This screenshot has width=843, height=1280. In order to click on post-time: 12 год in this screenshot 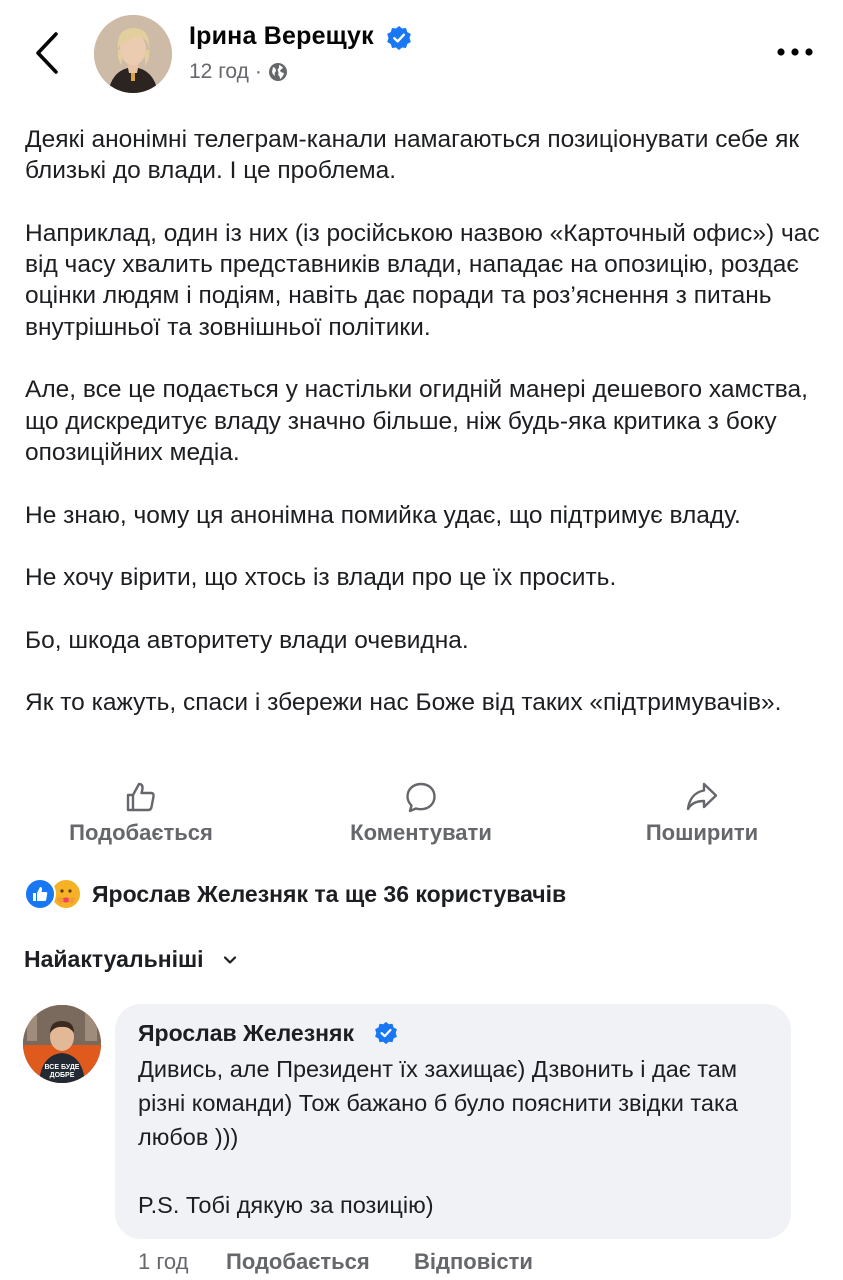, I will do `click(219, 72)`.